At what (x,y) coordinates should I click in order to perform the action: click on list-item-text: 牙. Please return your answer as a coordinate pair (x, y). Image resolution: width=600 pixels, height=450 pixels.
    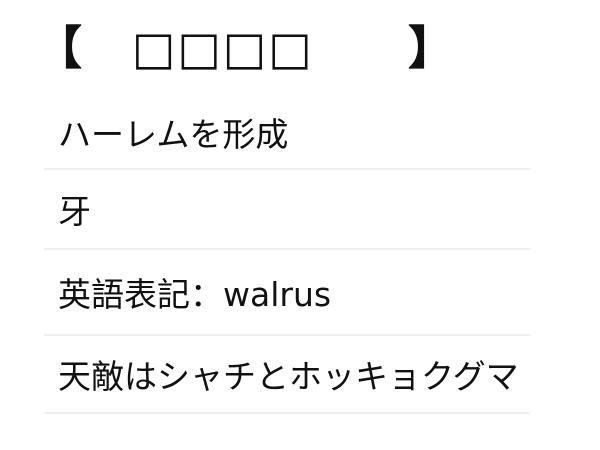
    Looking at the image, I should click on (74, 211).